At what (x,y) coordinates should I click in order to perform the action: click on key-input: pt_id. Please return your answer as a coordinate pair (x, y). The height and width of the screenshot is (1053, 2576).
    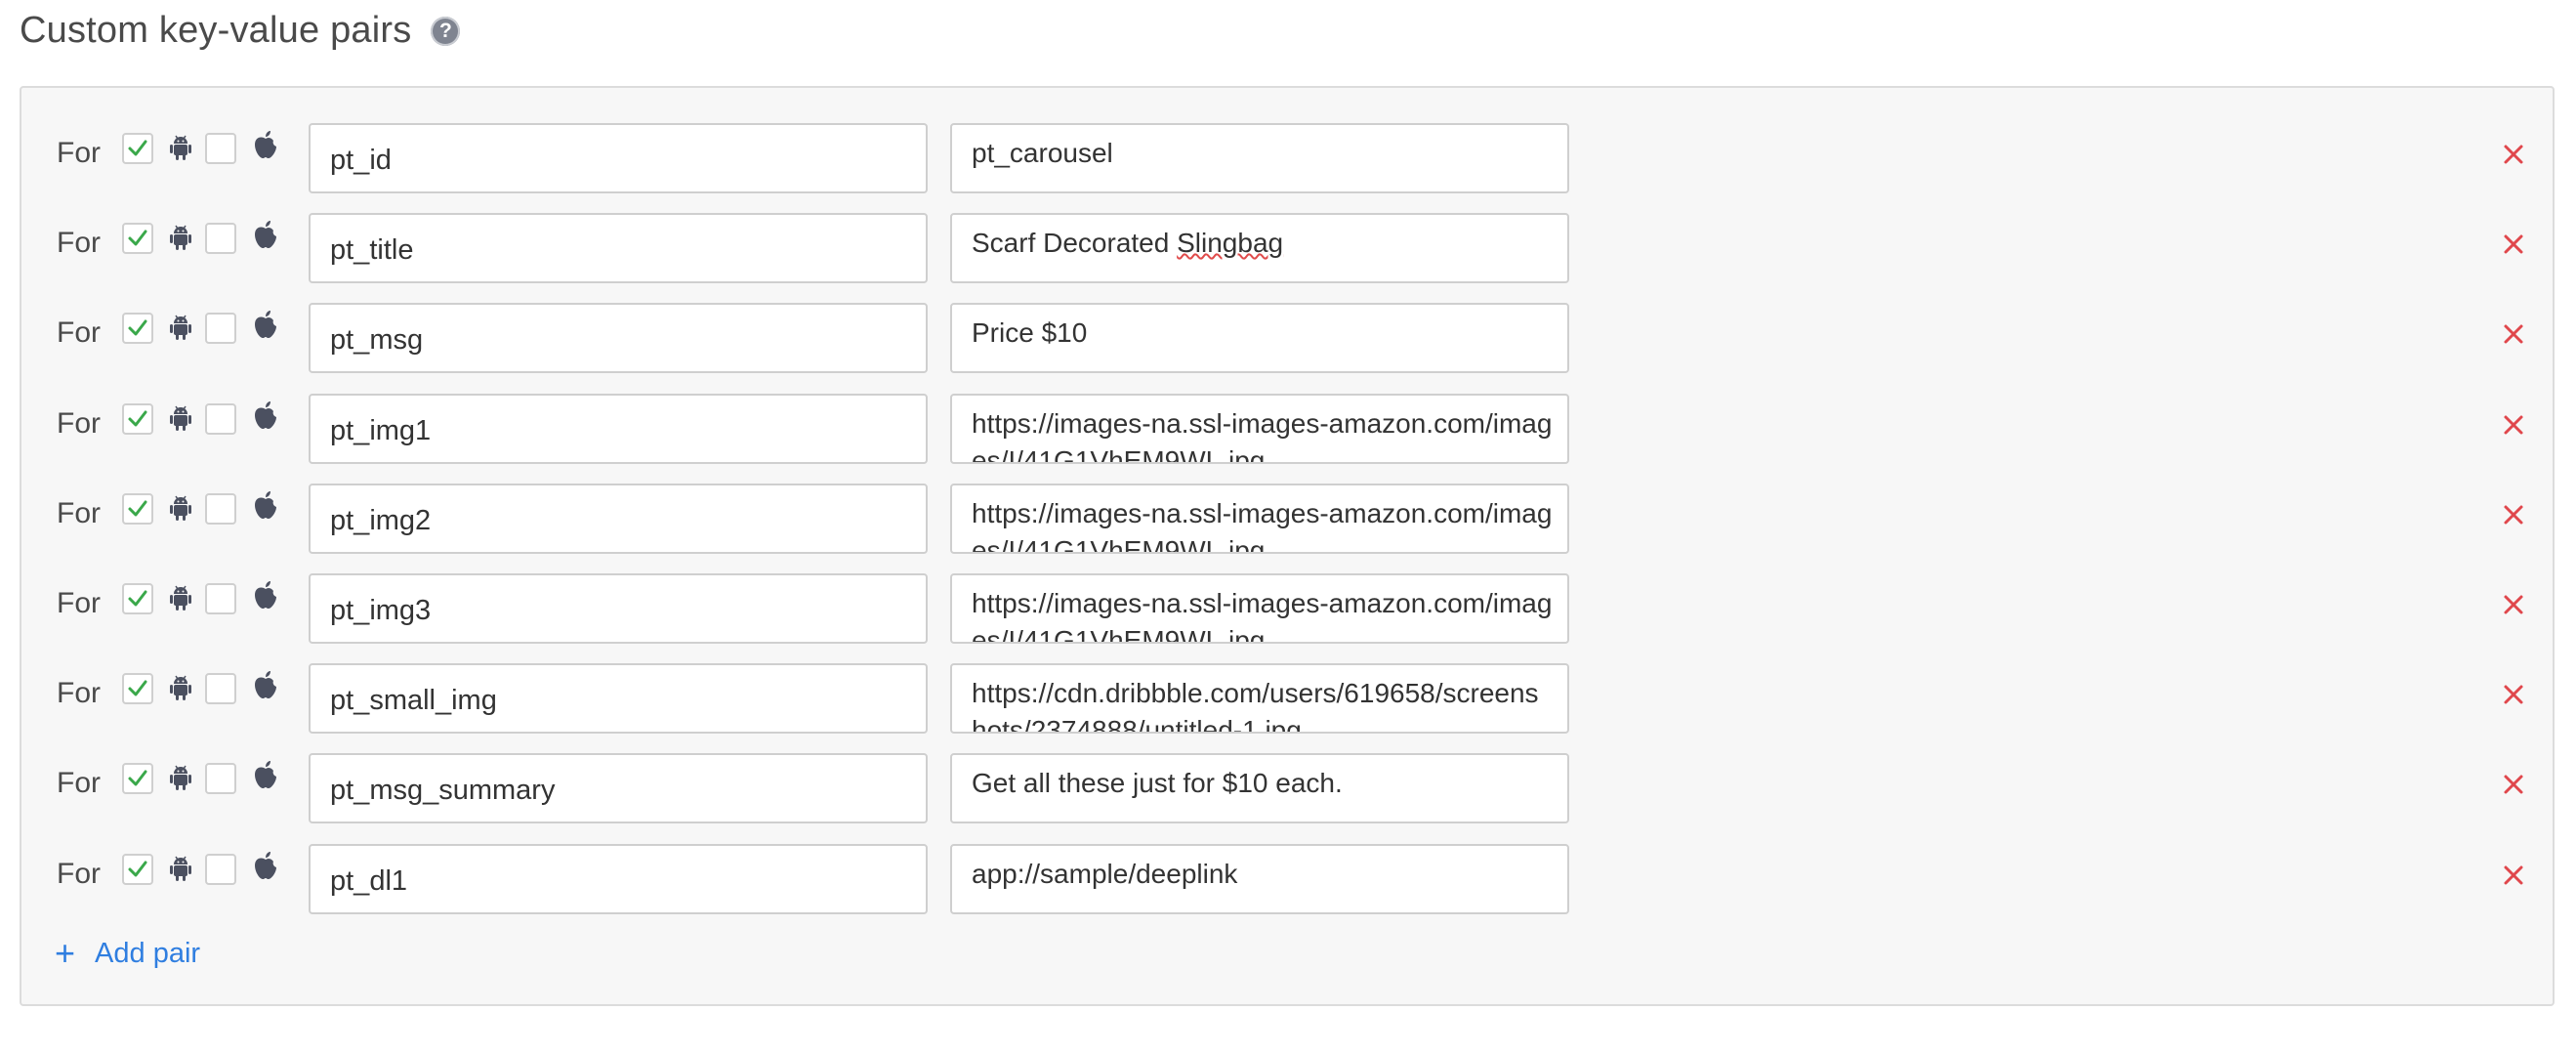
    Looking at the image, I should click on (618, 158).